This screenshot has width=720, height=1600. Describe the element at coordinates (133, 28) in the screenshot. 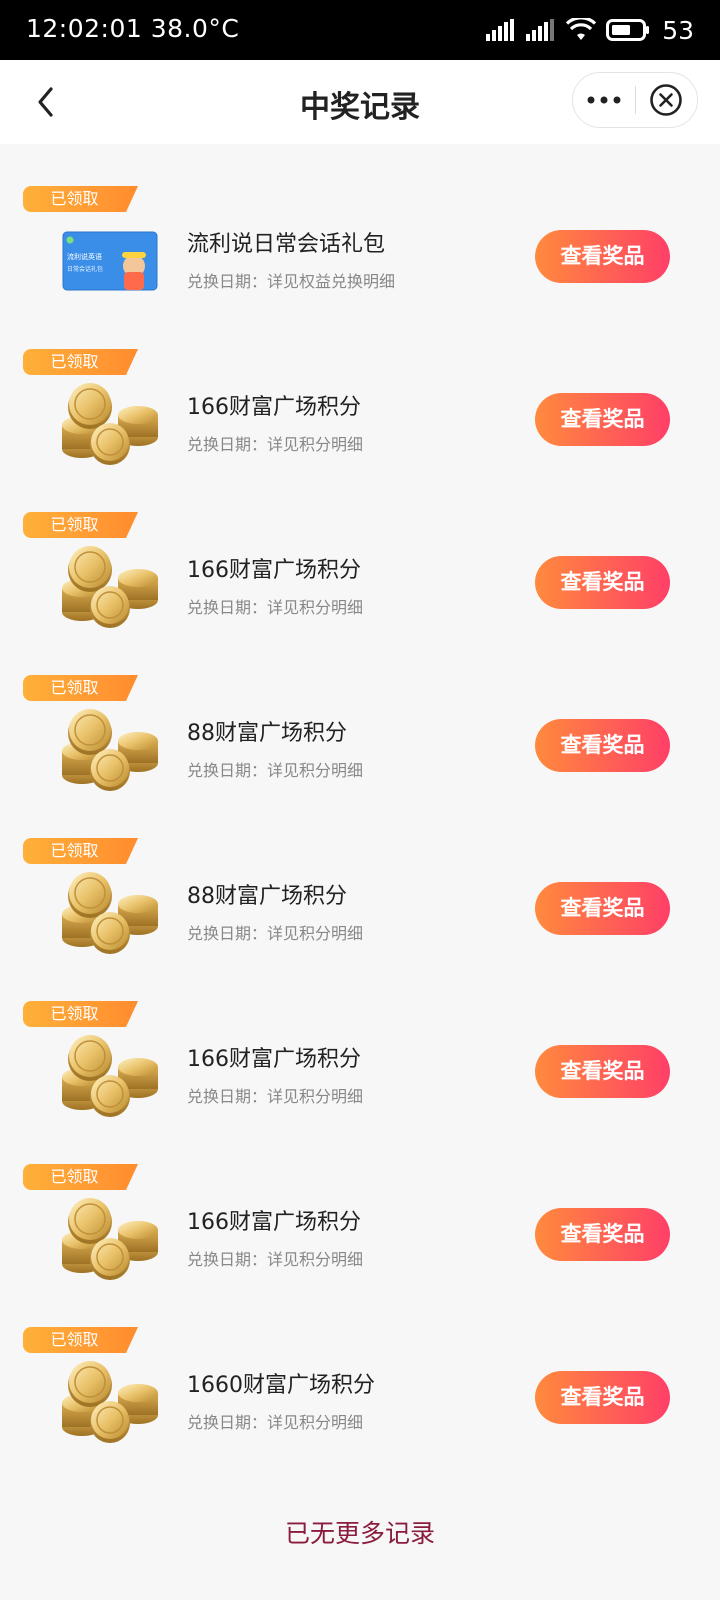

I see `status-time: 12:02:01 38.0°C` at that location.